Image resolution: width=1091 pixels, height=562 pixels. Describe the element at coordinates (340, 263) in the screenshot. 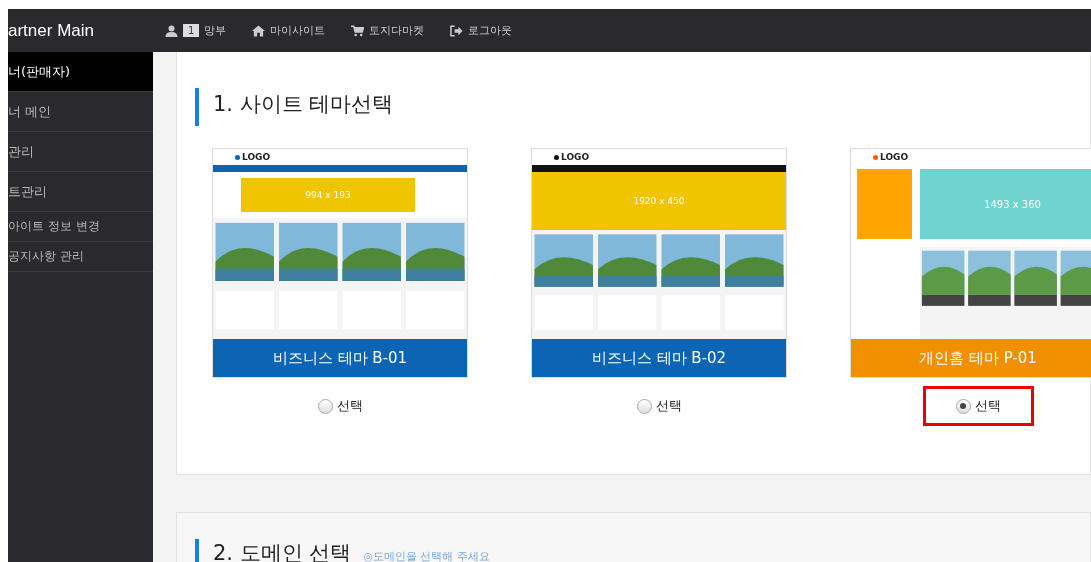

I see `theme-preview: LOGO 994 x 193 비즈니스 테마 B-01` at that location.